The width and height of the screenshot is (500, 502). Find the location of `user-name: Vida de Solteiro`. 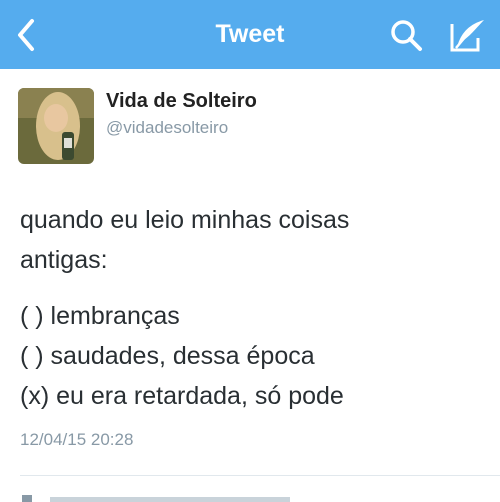

user-name: Vida de Solteiro is located at coordinates (181, 101).